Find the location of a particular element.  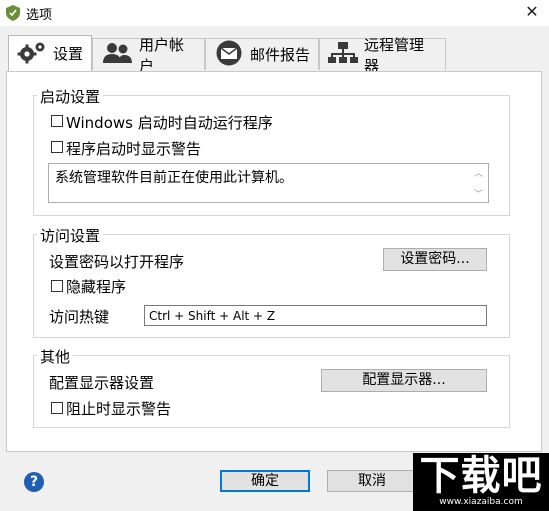

gears-icon is located at coordinates (32, 54).